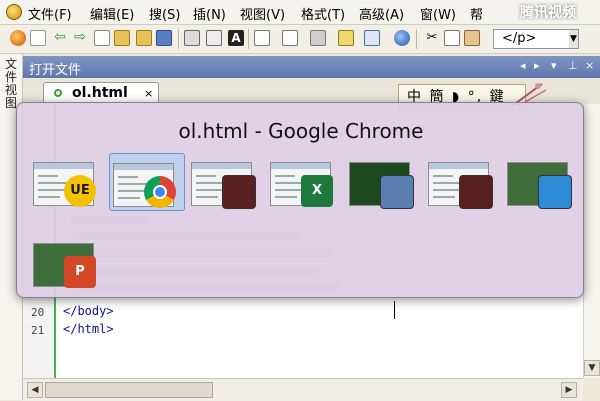 The width and height of the screenshot is (600, 401). I want to click on panel-title: 打开文件, so click(55, 70).